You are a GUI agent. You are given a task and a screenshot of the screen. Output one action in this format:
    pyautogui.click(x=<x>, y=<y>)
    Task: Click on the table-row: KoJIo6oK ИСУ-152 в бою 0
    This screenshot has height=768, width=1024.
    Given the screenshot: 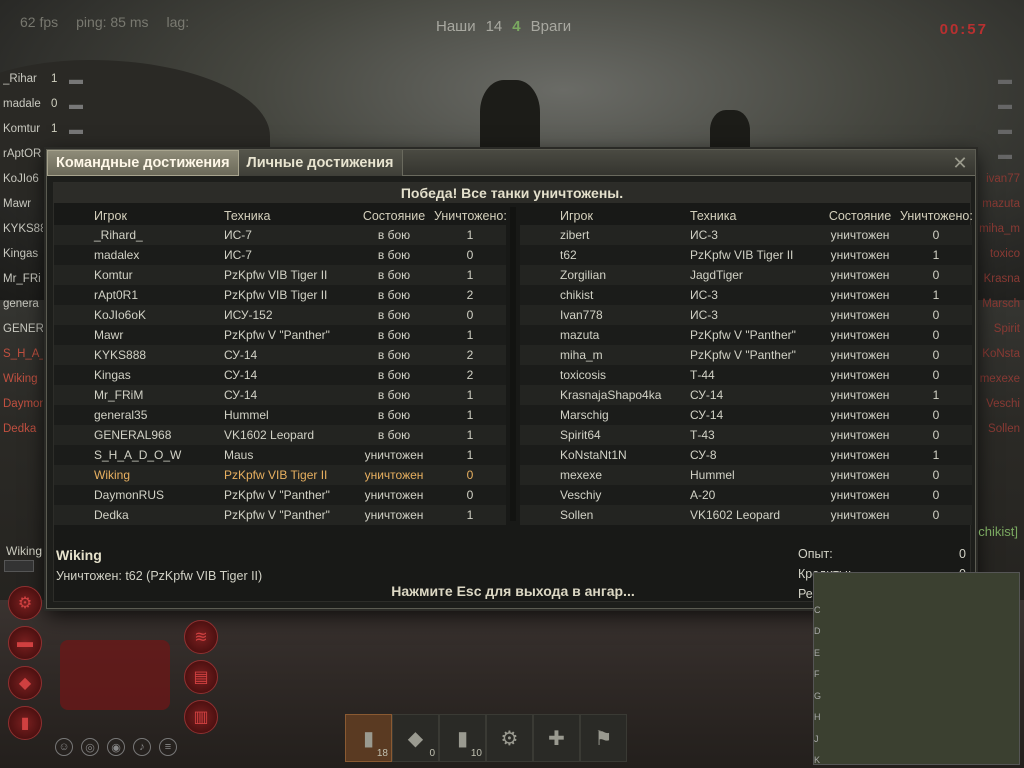 What is the action you would take?
    pyautogui.click(x=280, y=315)
    